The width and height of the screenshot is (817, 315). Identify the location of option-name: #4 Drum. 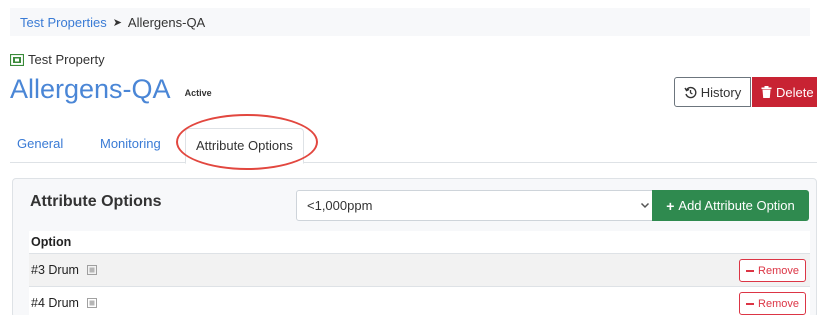
(55, 303).